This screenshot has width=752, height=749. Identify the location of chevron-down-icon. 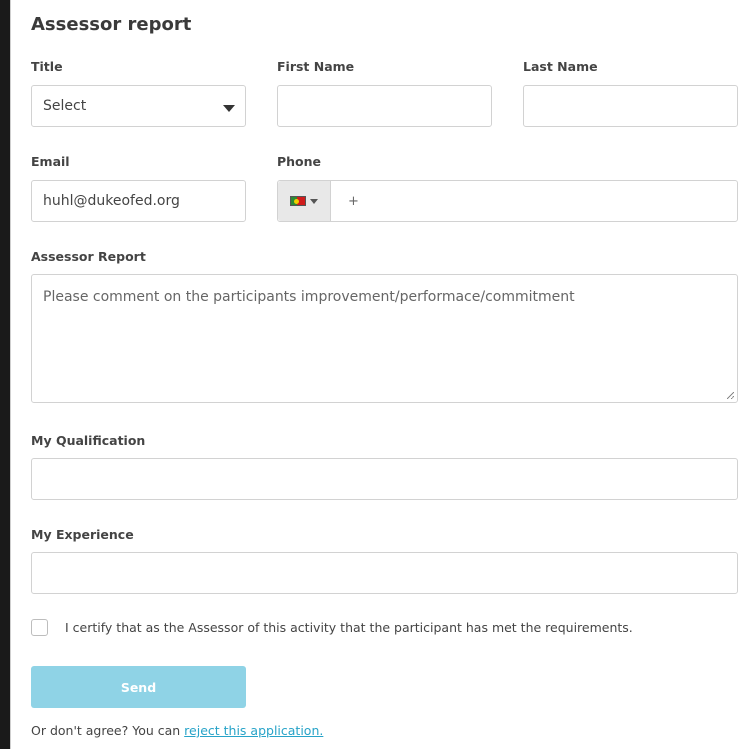
(229, 108).